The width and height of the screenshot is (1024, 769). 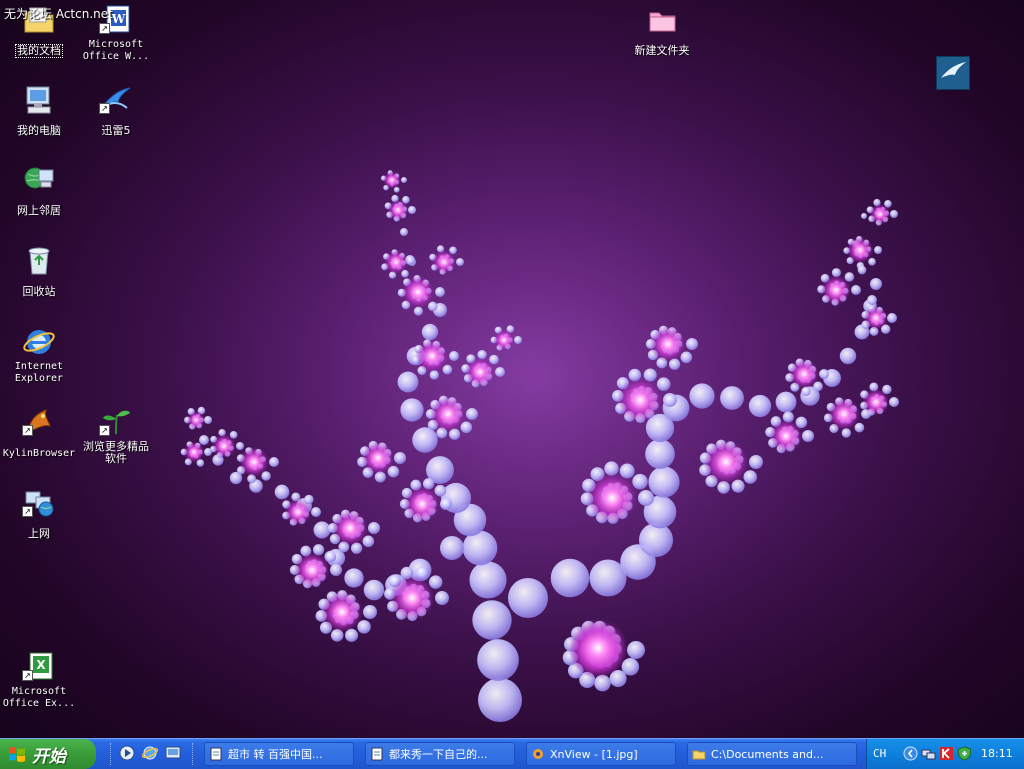 What do you see at coordinates (39, 355) in the screenshot?
I see `desktop-icon-internet-explorer: Internet Explorer` at bounding box center [39, 355].